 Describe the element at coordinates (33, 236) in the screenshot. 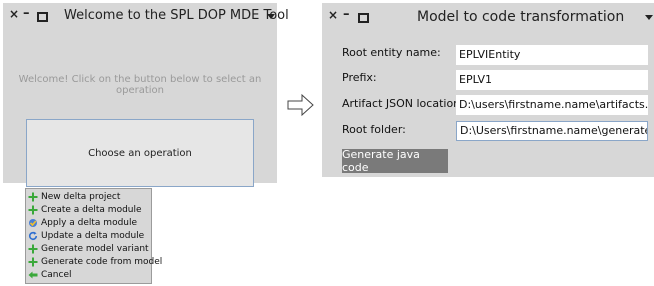

I see `refresh-icon` at that location.